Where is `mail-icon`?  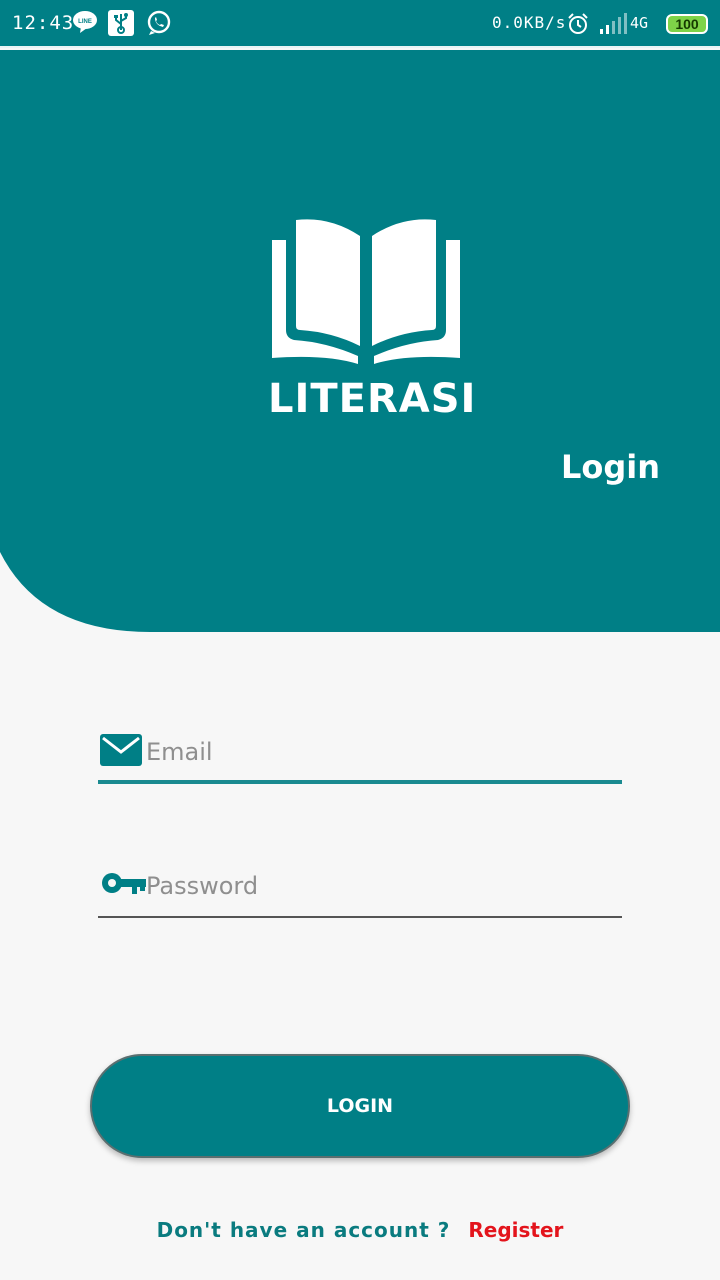 mail-icon is located at coordinates (121, 750).